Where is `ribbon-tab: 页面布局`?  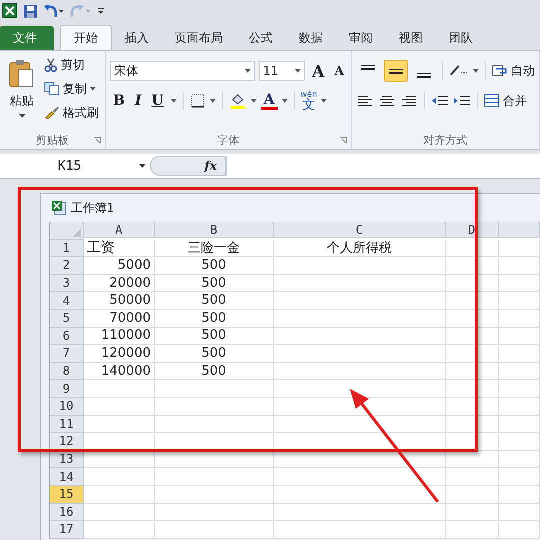 ribbon-tab: 页面布局 is located at coordinates (199, 38).